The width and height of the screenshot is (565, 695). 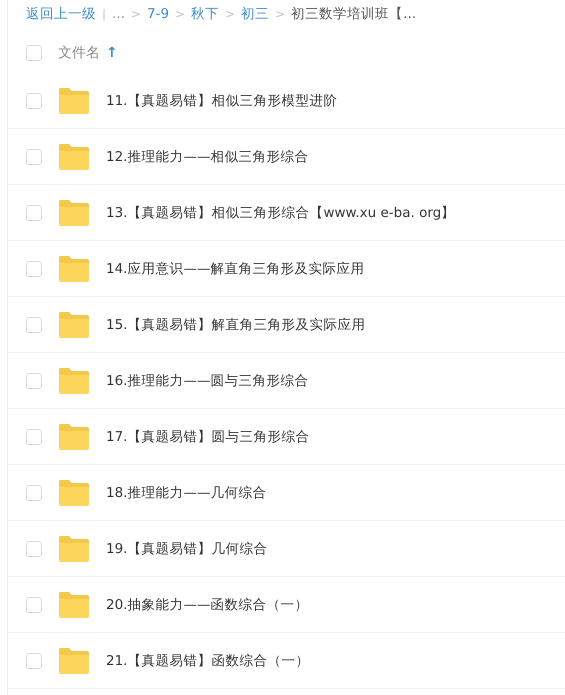 What do you see at coordinates (208, 437) in the screenshot?
I see `file-name: 17.【真题易错】圆与三角形综合` at bounding box center [208, 437].